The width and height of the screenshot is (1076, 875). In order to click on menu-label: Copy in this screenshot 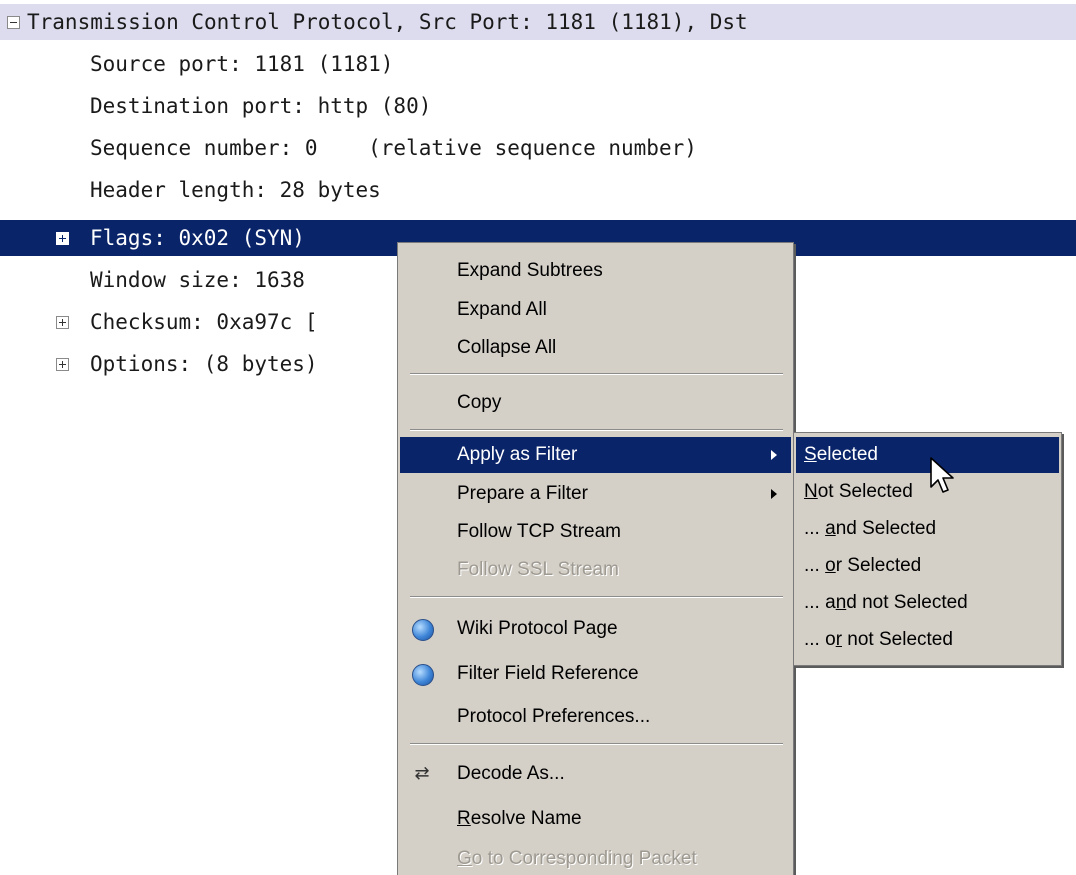, I will do `click(479, 402)`.